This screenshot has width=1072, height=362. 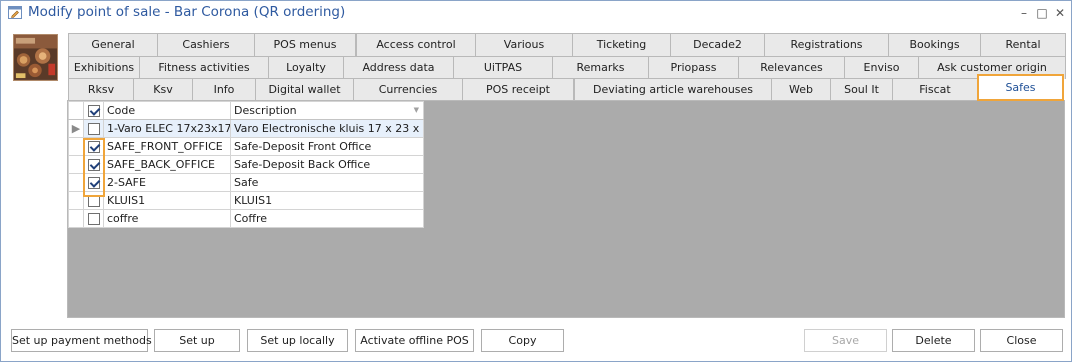 I want to click on table-row: SAFE_BACK_OFFICE Safe-Deposit Back Office, so click(x=246, y=164).